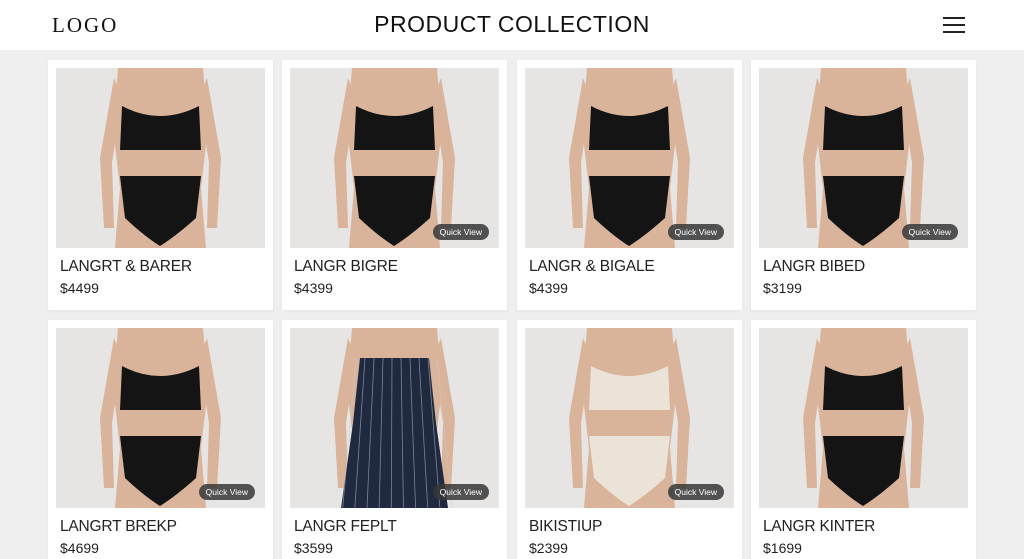  What do you see at coordinates (954, 25) in the screenshot?
I see `hamburger-menu-icon` at bounding box center [954, 25].